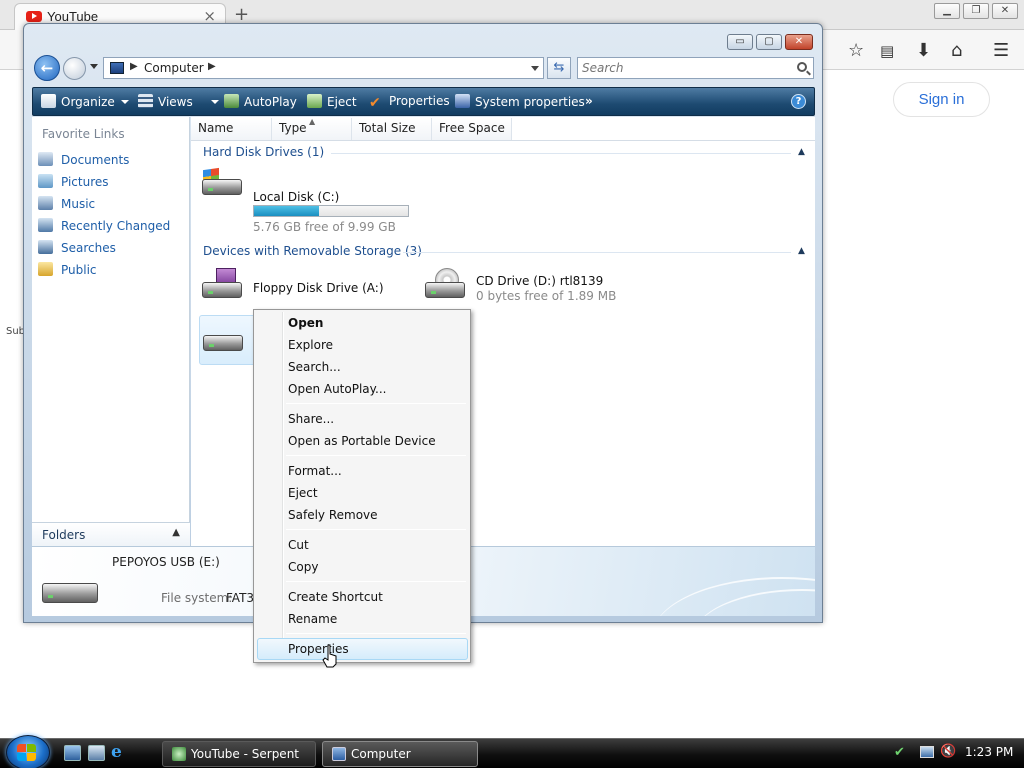 Image resolution: width=1024 pixels, height=768 pixels. Describe the element at coordinates (530, 102) in the screenshot. I see `system-properties-label: System properties` at that location.